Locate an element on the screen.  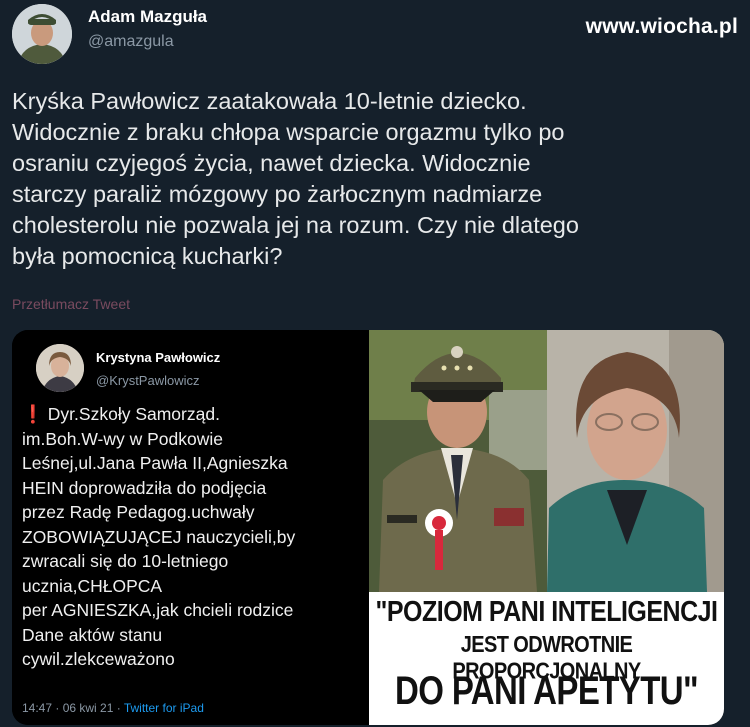
author-avatar is located at coordinates (42, 34).